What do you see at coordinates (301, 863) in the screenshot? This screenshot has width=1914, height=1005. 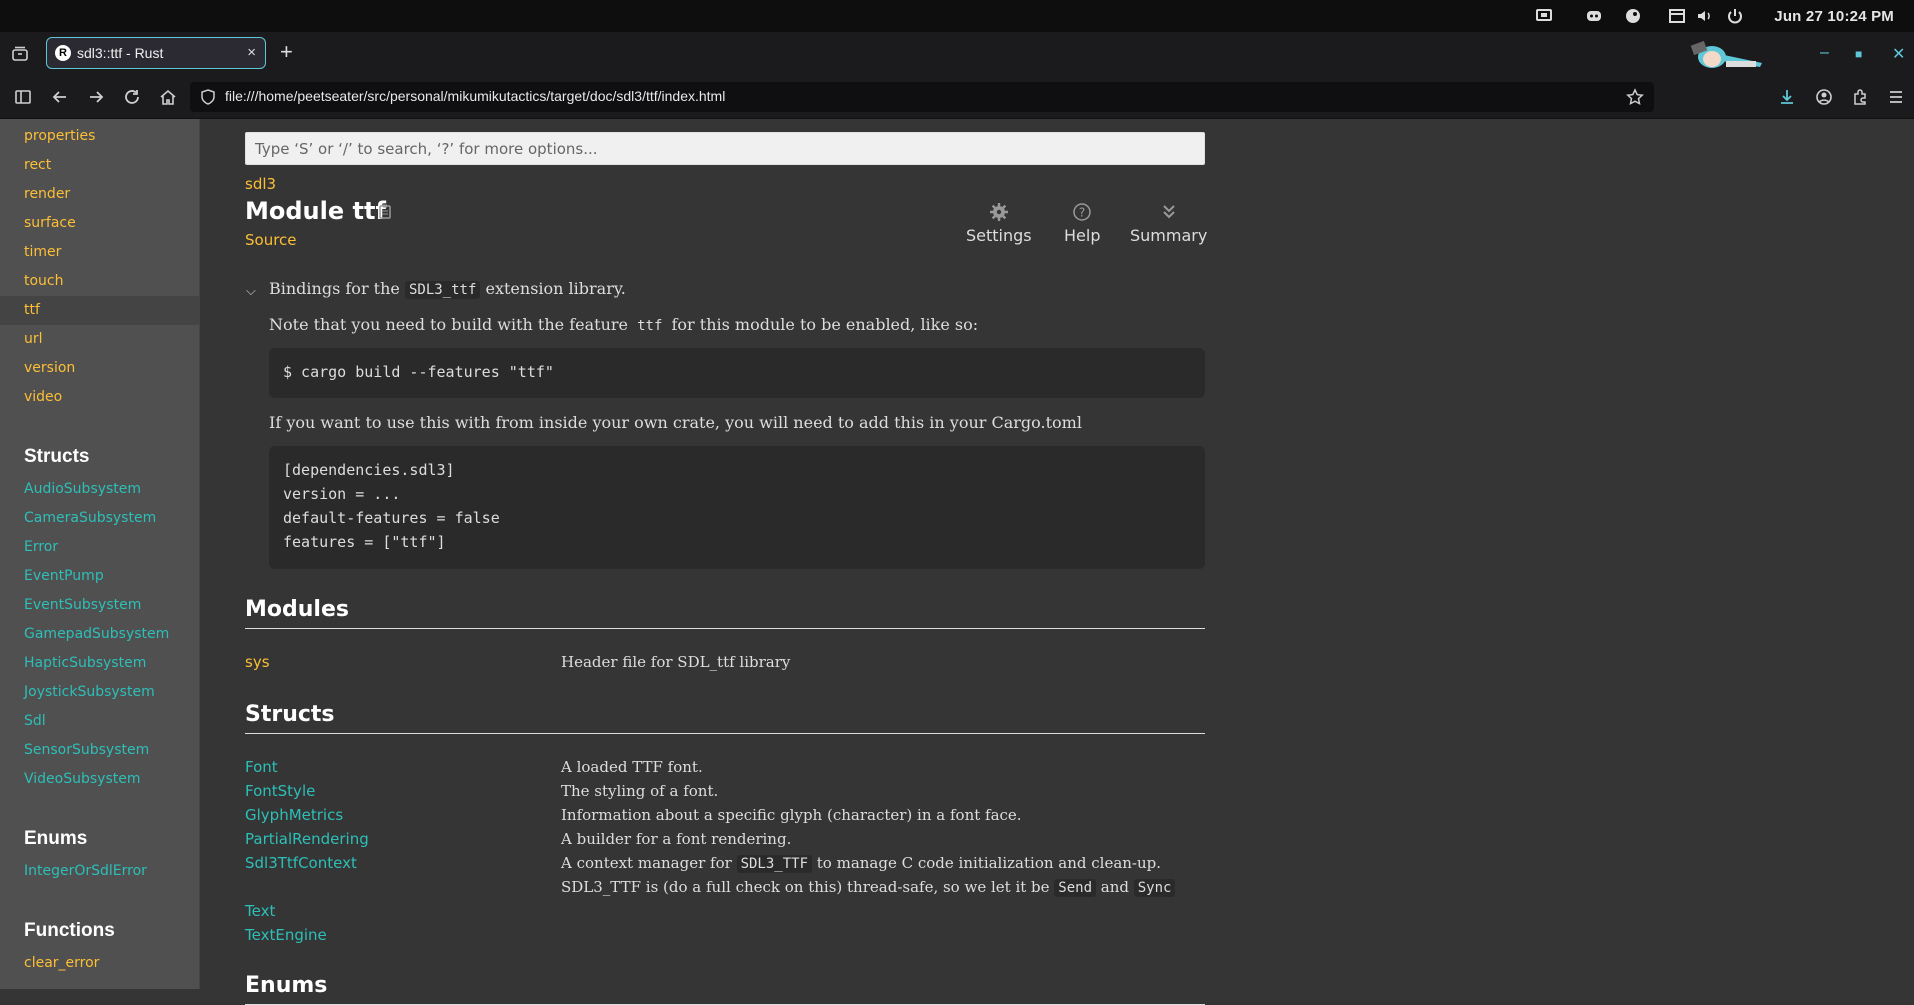 I see `struct-link-sdl3ttfcontext: Sdl3TtfContext` at bounding box center [301, 863].